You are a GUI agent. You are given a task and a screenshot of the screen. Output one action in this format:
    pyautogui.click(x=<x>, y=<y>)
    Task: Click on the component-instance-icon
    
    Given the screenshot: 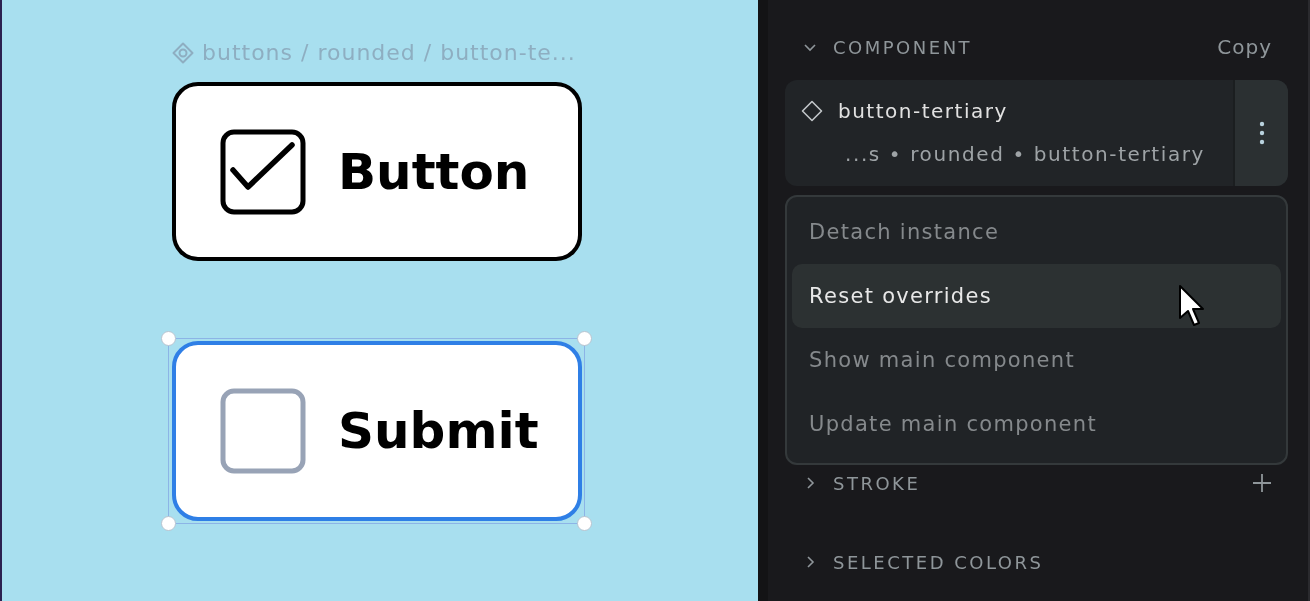 What is the action you would take?
    pyautogui.click(x=183, y=52)
    